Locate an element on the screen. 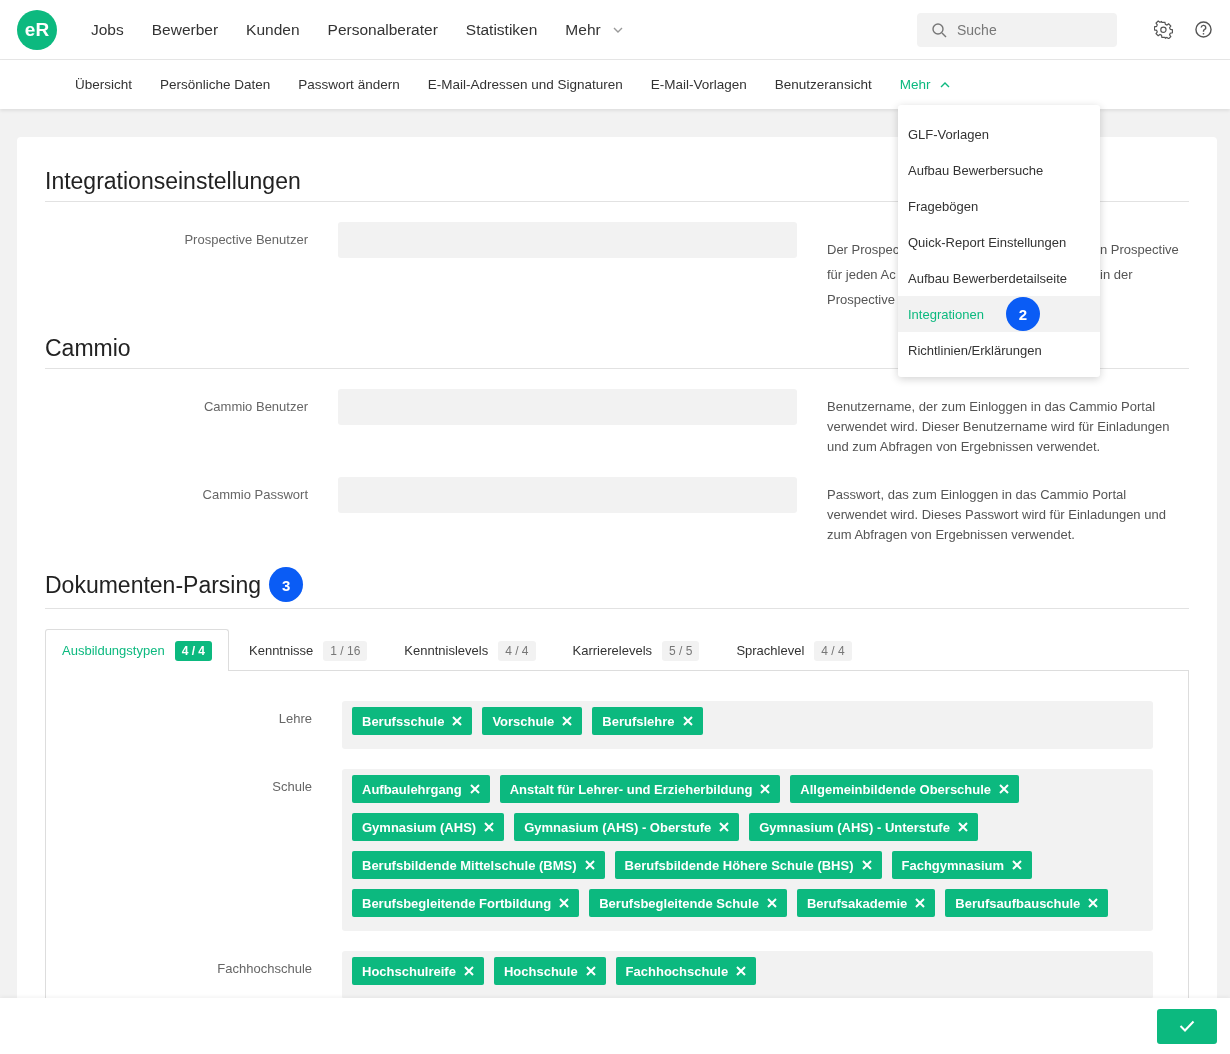 The width and height of the screenshot is (1230, 1054). menu-item: Fragebögen is located at coordinates (999, 206).